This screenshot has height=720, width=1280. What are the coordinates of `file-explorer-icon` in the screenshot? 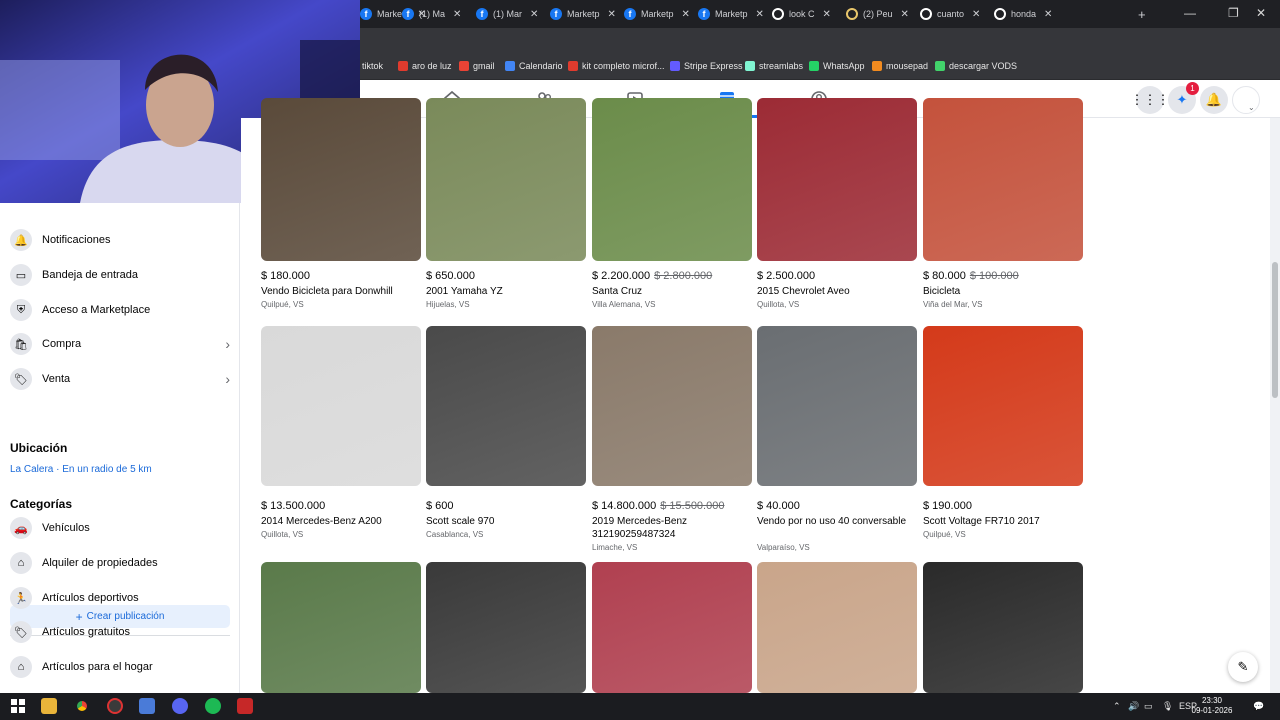 It's located at (49, 706).